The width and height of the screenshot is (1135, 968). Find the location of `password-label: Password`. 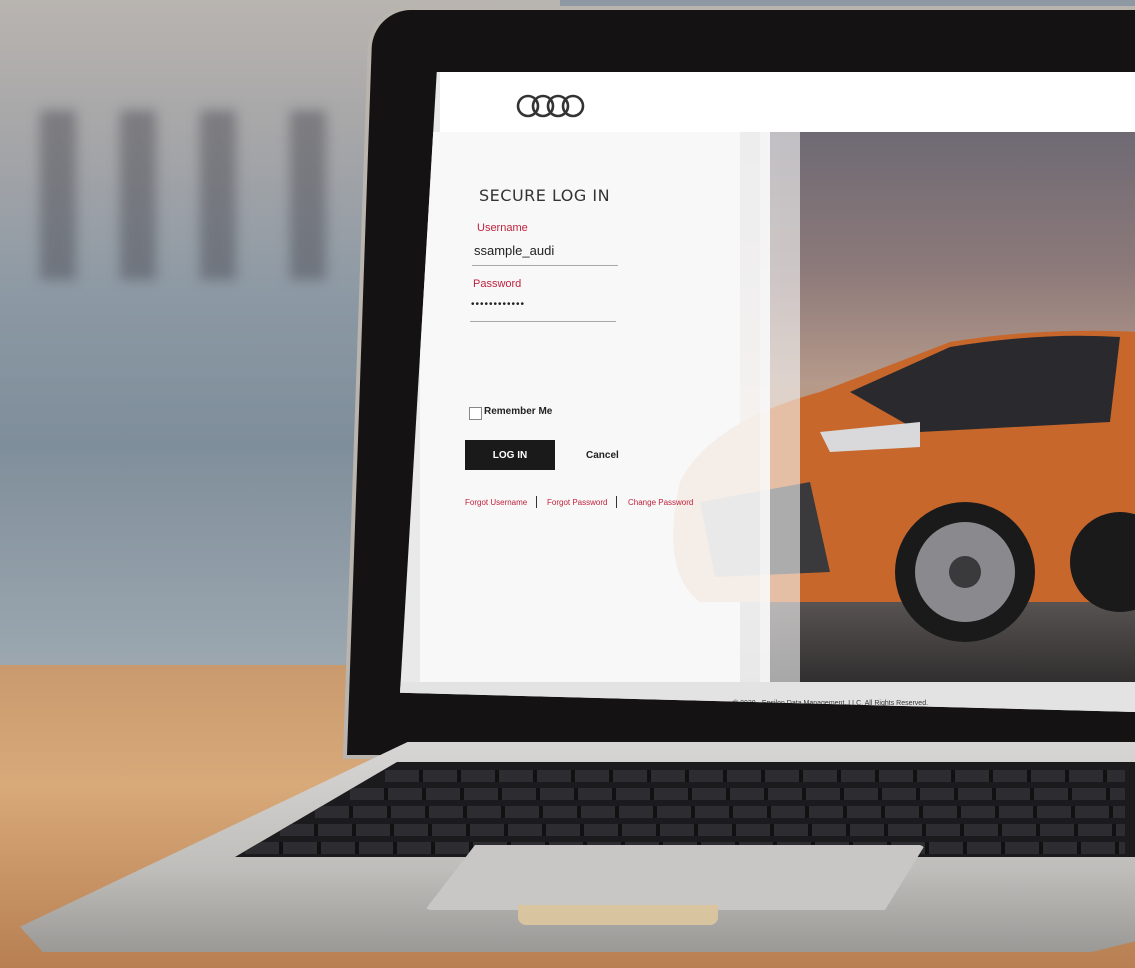

password-label: Password is located at coordinates (497, 284).